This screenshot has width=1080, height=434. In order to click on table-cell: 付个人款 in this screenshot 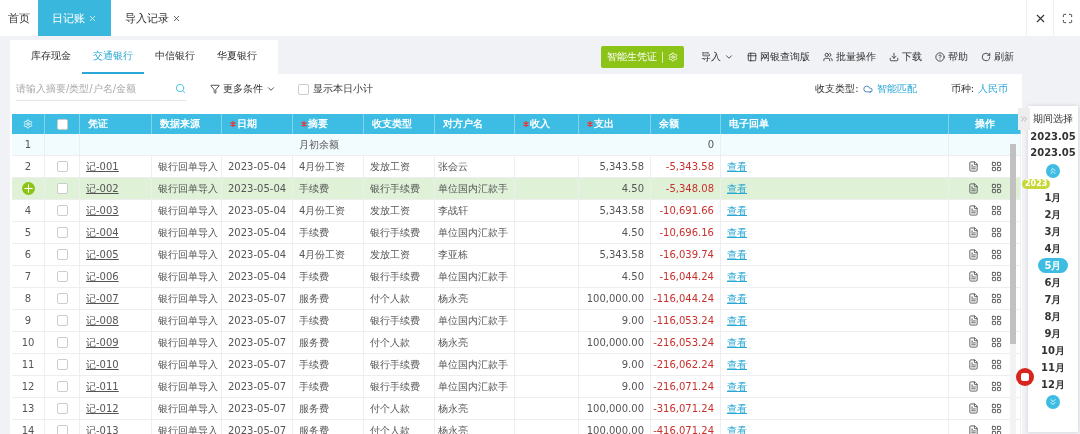, I will do `click(399, 299)`.